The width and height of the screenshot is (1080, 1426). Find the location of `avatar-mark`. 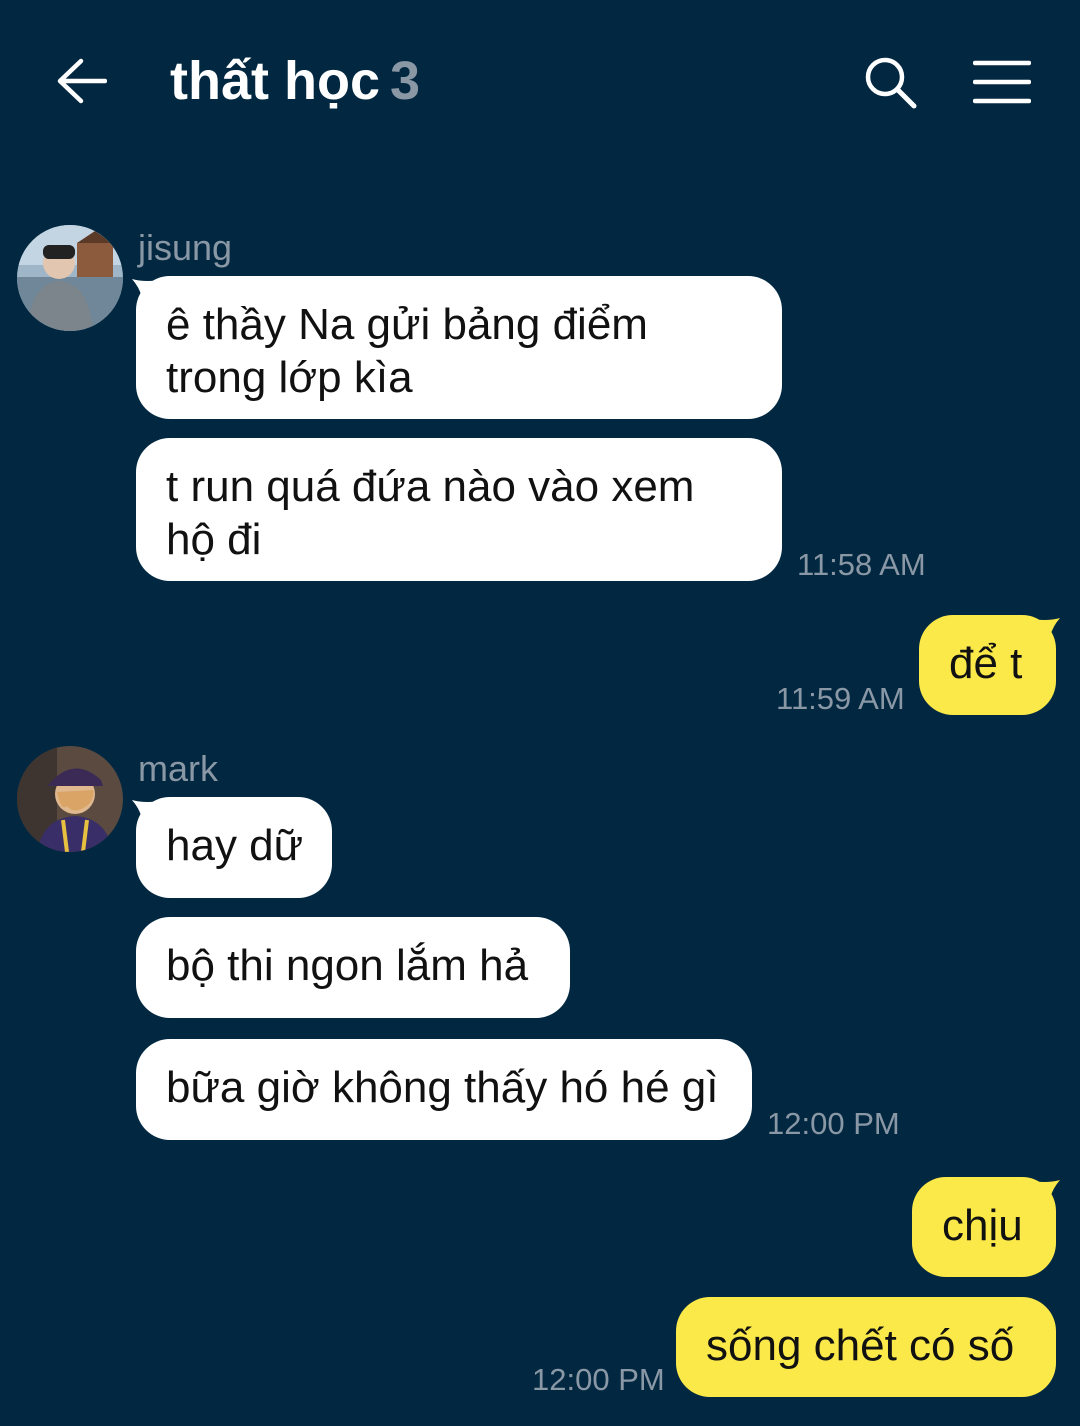

avatar-mark is located at coordinates (70, 799).